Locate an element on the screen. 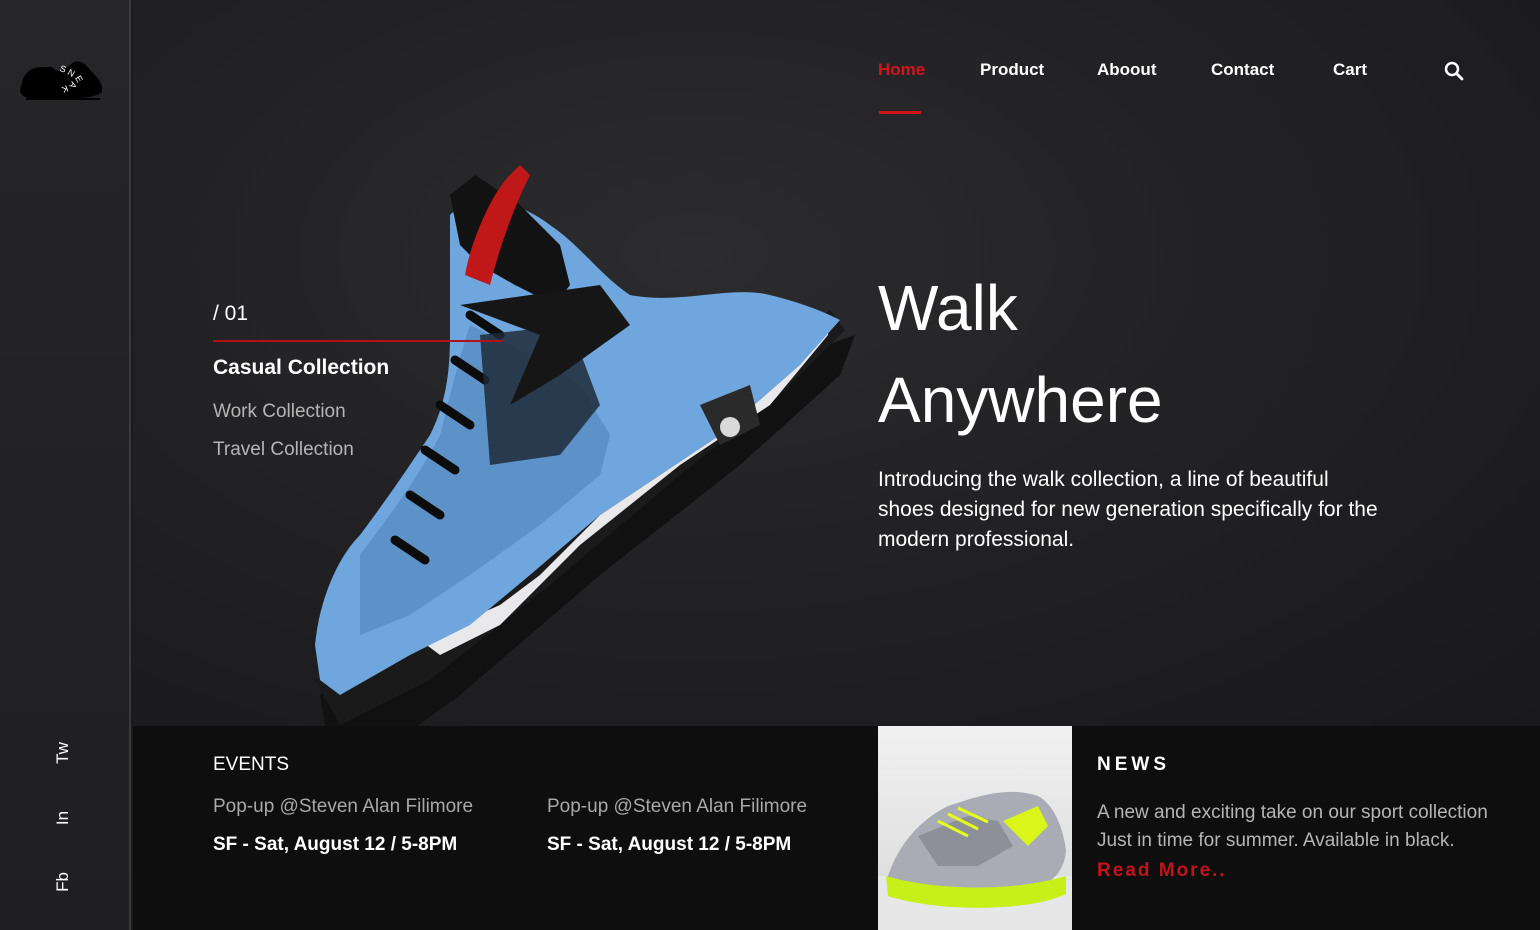 The width and height of the screenshot is (1540, 930). facebook-label: Fb is located at coordinates (62, 882).